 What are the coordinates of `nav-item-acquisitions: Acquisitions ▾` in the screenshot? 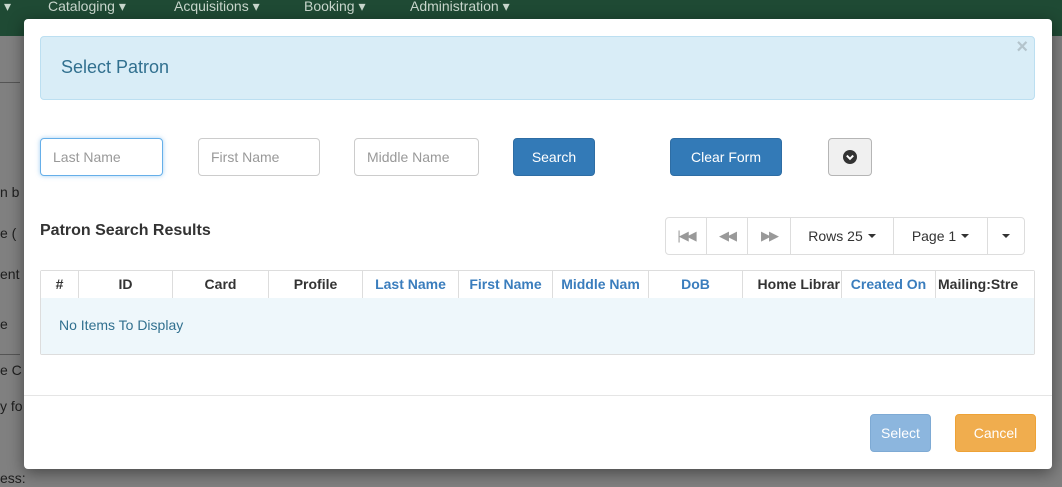 It's located at (217, 7).